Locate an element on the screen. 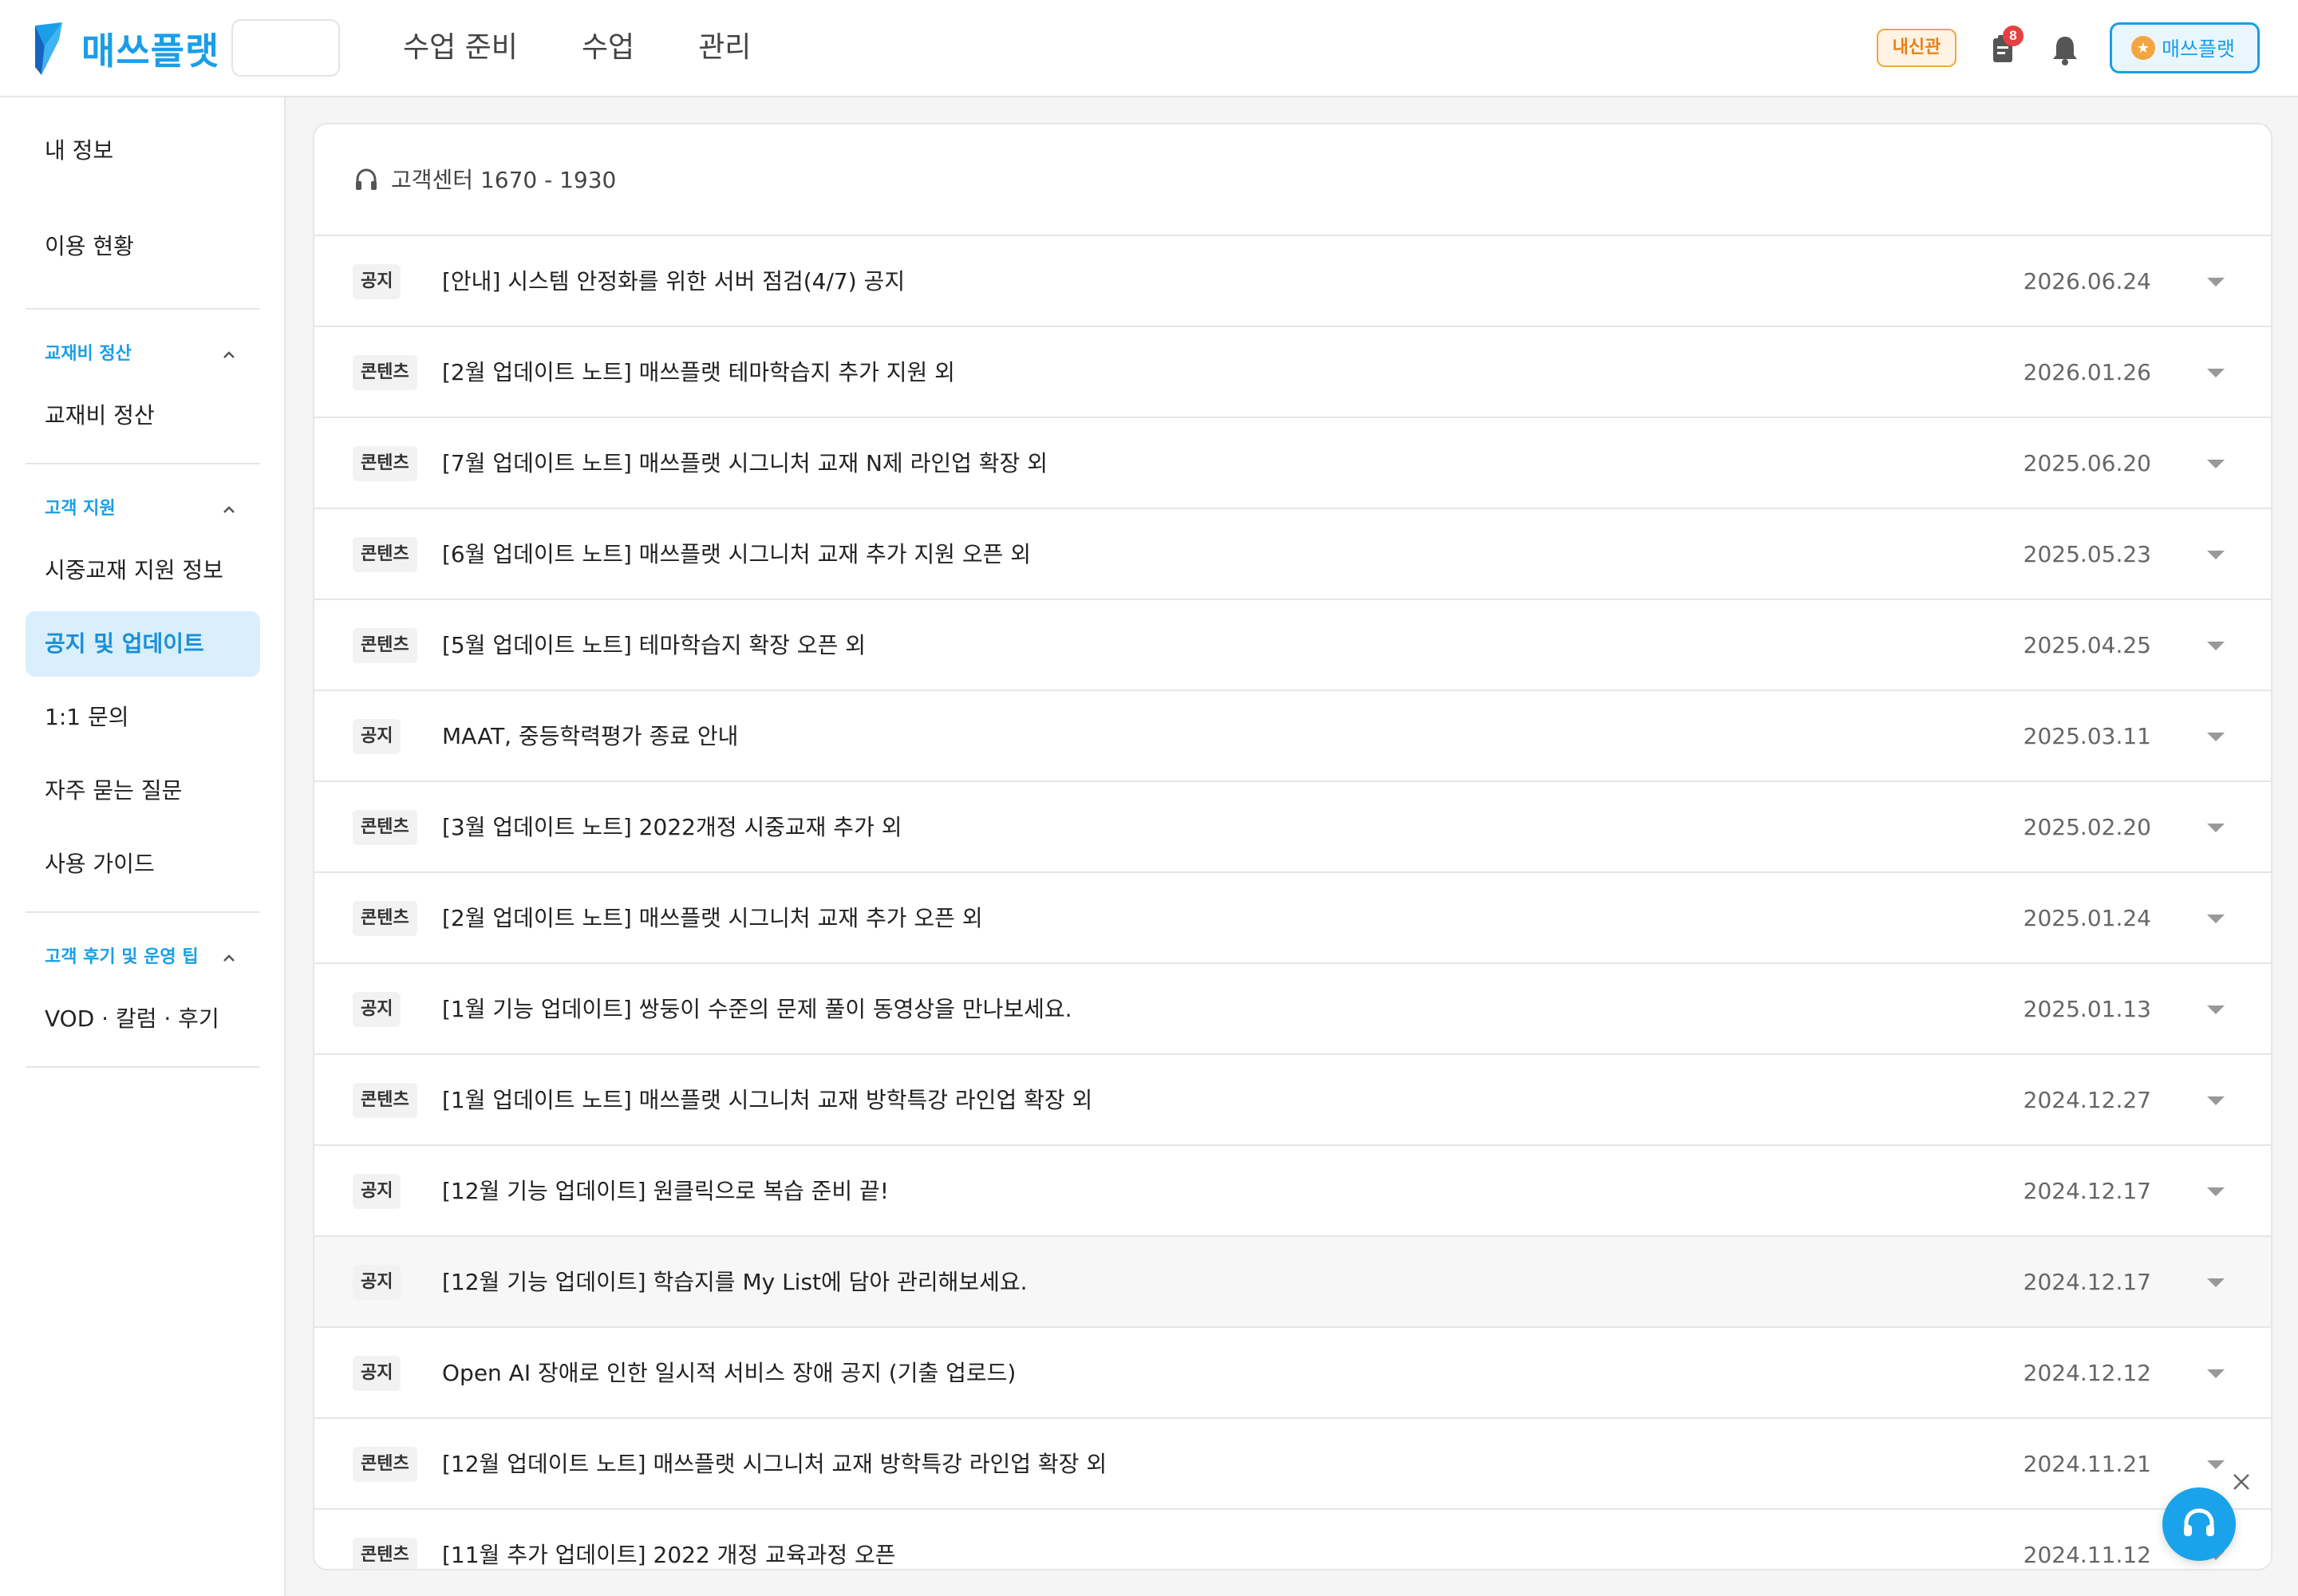 The width and height of the screenshot is (2298, 1596). notice-title: [12월 기능 업데이트] 원클릭으로 복습 준비 끝! is located at coordinates (666, 1191).